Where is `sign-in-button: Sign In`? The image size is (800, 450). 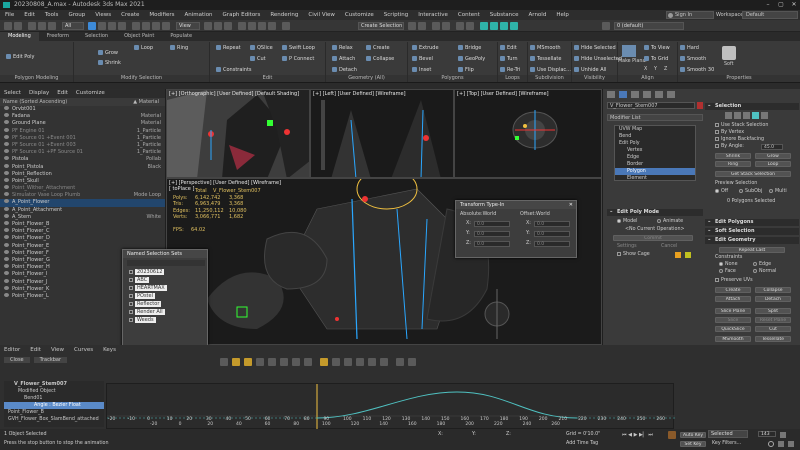 sign-in-button: Sign In is located at coordinates (690, 15).